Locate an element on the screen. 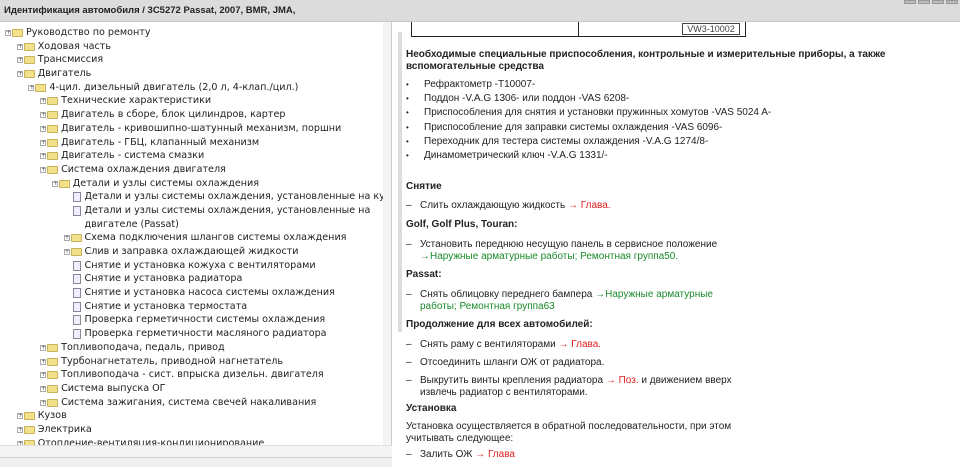 The image size is (960, 467). list-item: Рефрактометр -T10007- is located at coordinates (588, 85).